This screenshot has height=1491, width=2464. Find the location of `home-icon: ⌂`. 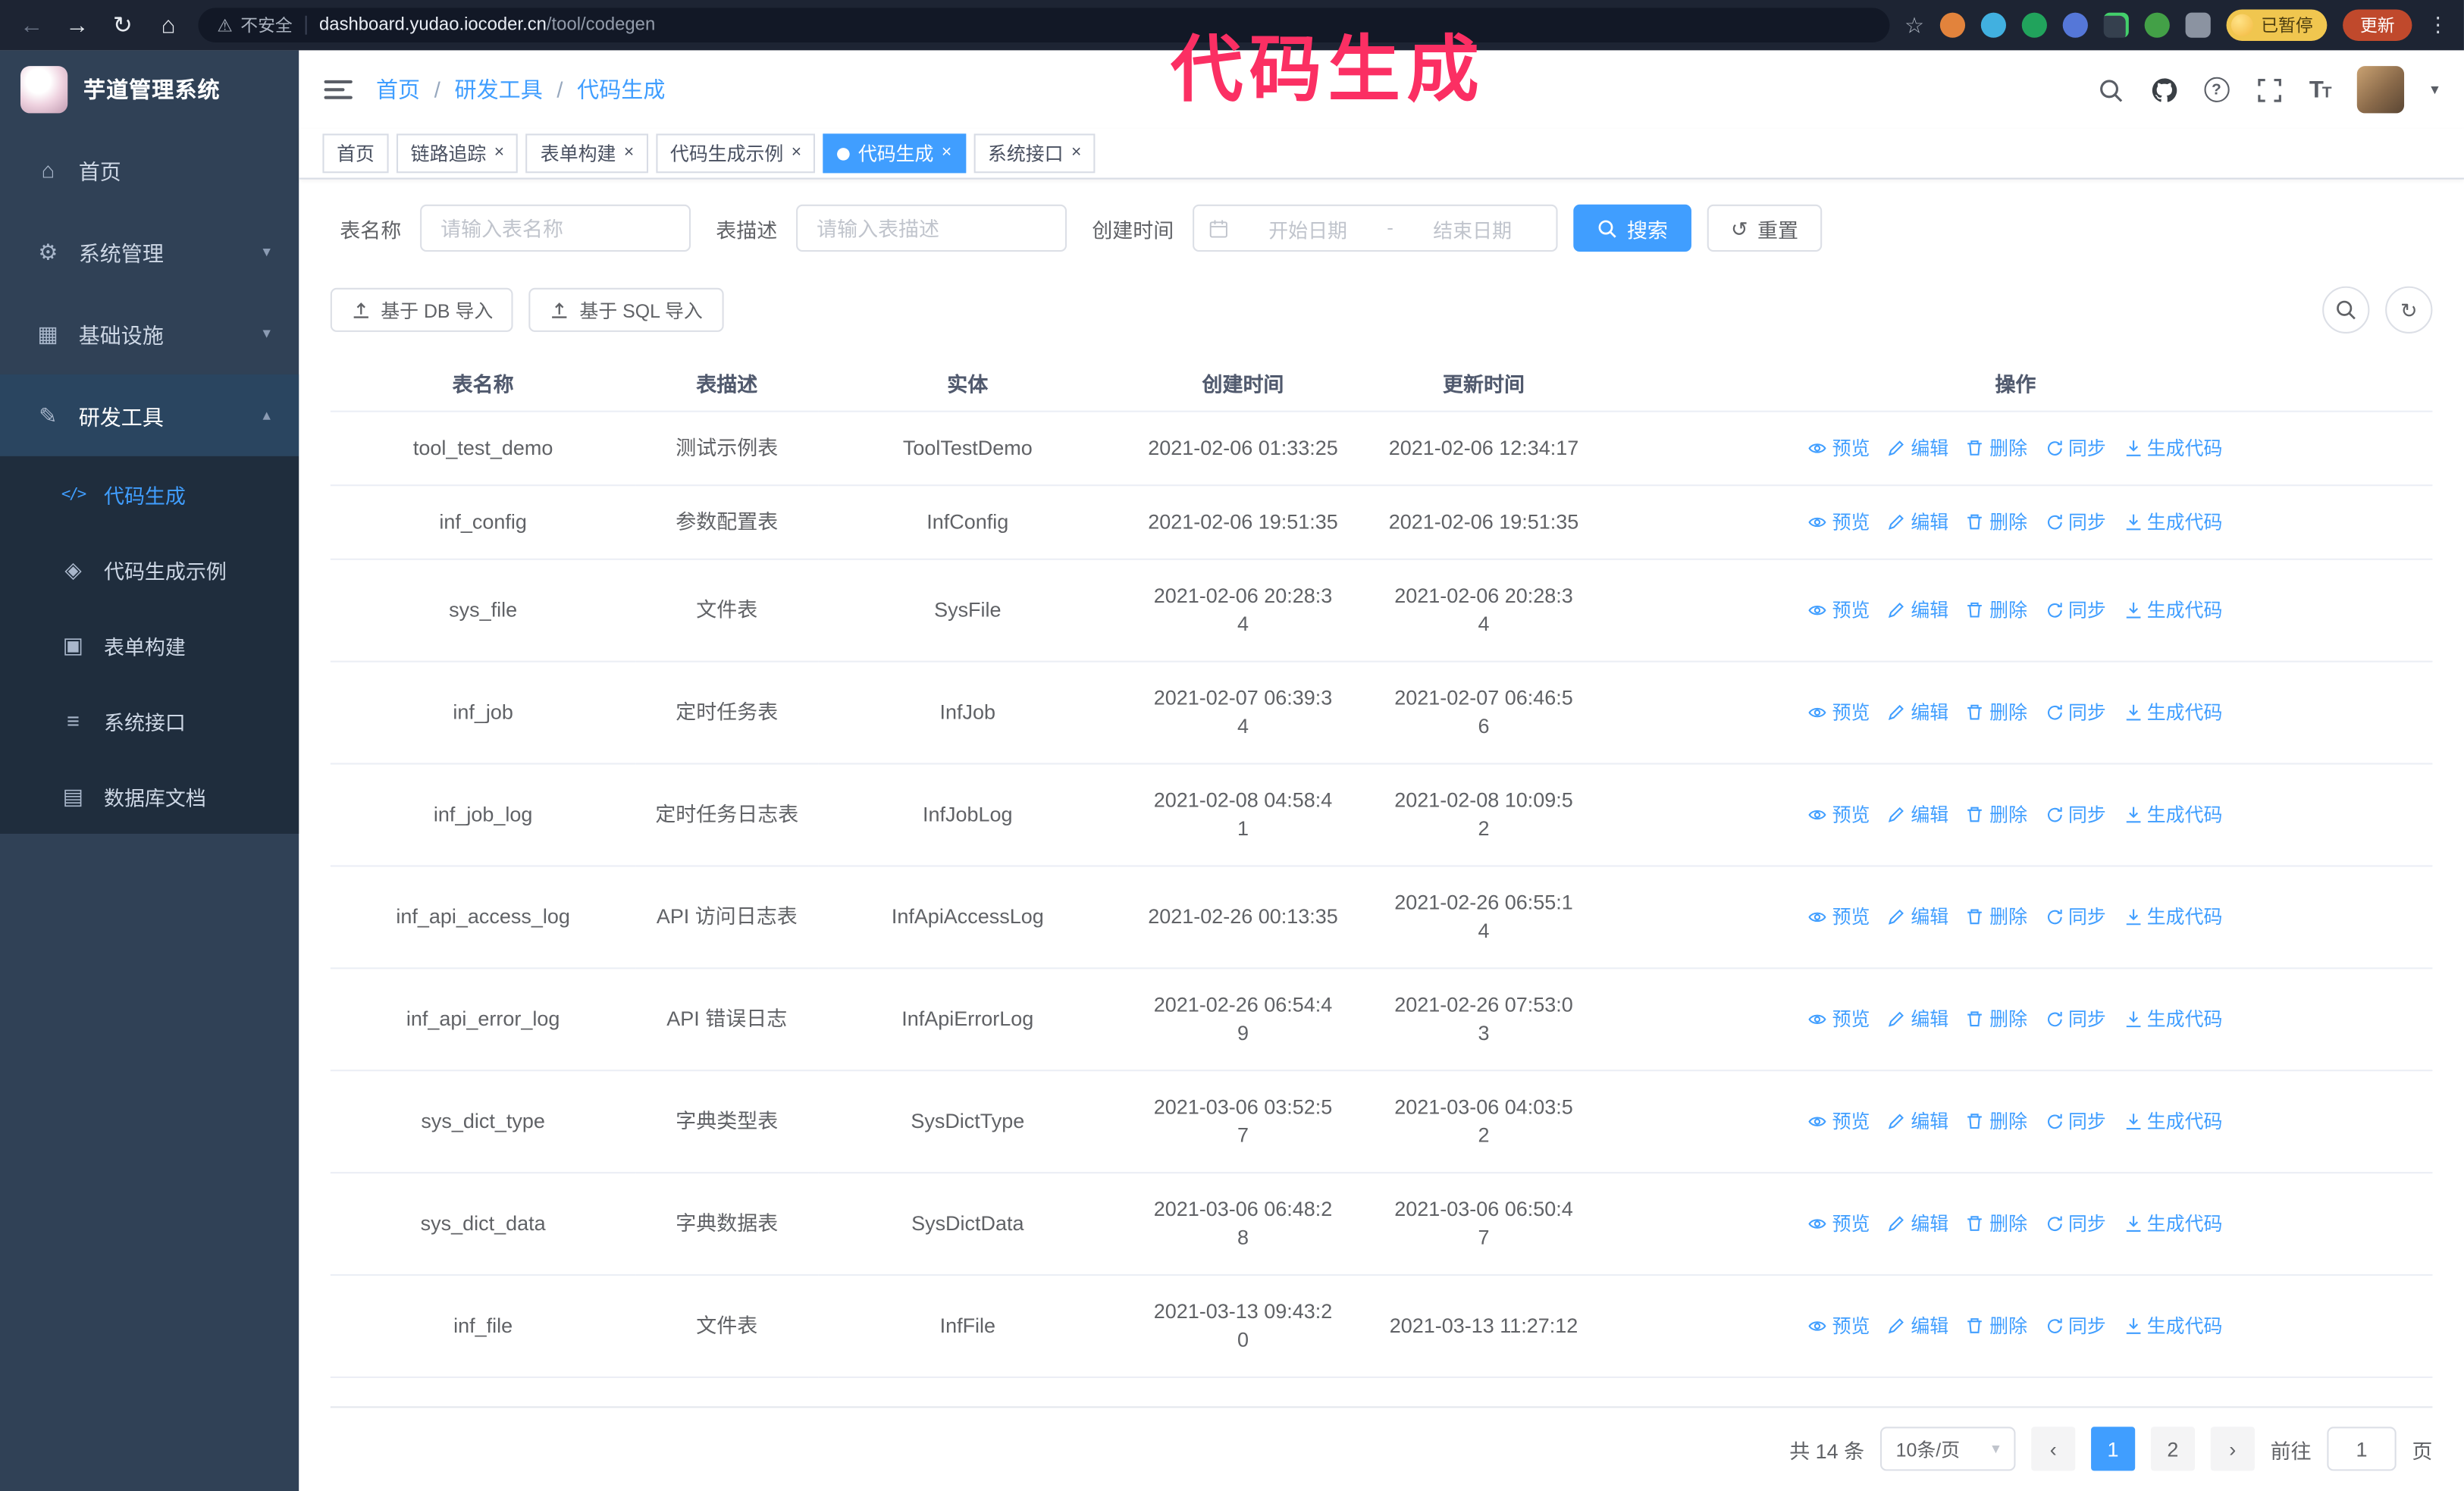

home-icon: ⌂ is located at coordinates (168, 25).